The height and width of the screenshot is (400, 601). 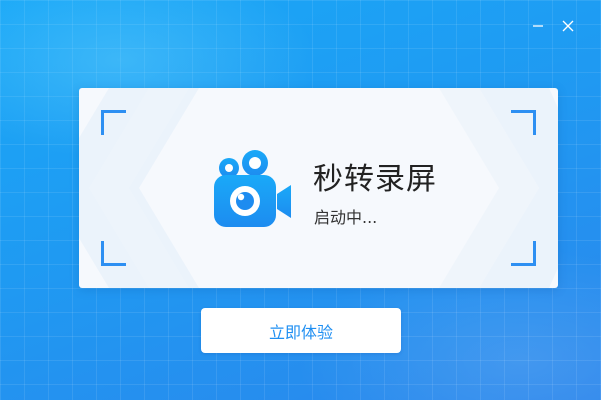 What do you see at coordinates (301, 330) in the screenshot?
I see `try-now-button: 立即体验` at bounding box center [301, 330].